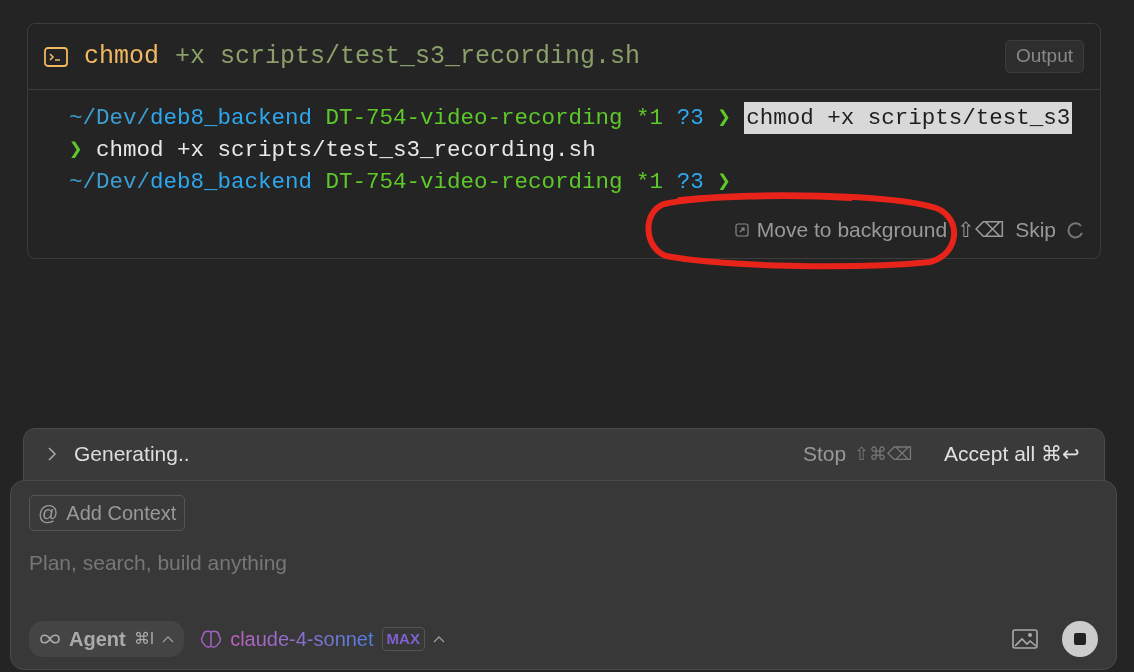 Image resolution: width=1134 pixels, height=672 pixels. Describe the element at coordinates (824, 454) in the screenshot. I see `stop-button: Stop` at that location.